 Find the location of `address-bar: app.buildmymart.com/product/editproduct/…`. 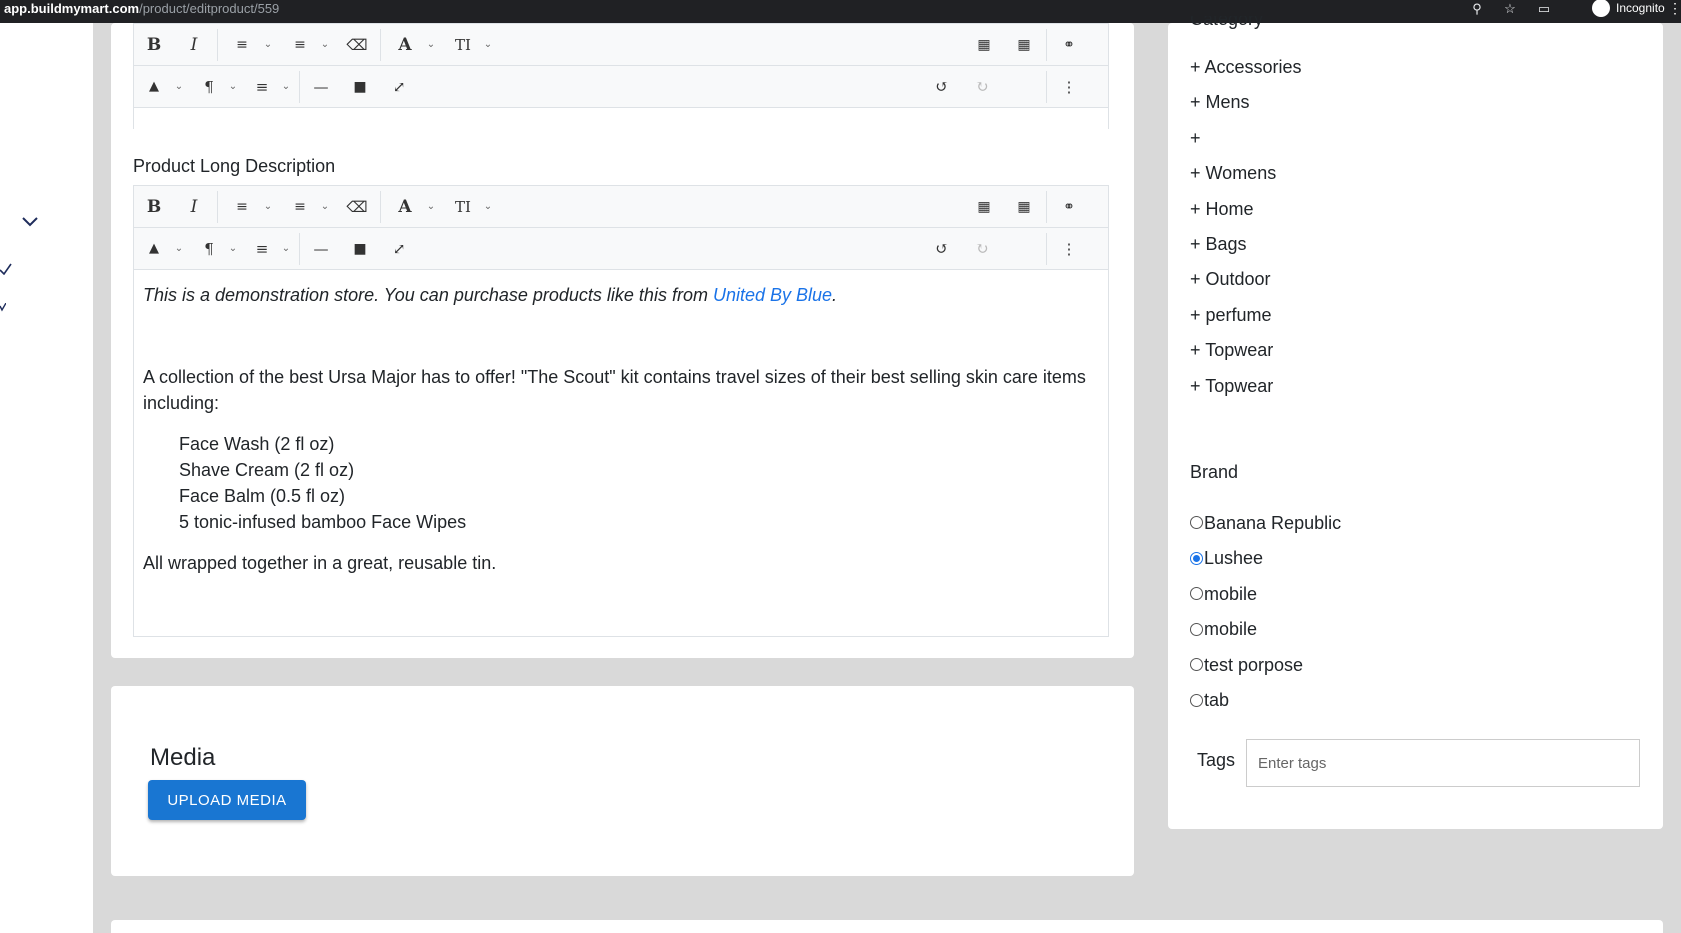

address-bar: app.buildmymart.com/product/editproduct/… is located at coordinates (141, 9).